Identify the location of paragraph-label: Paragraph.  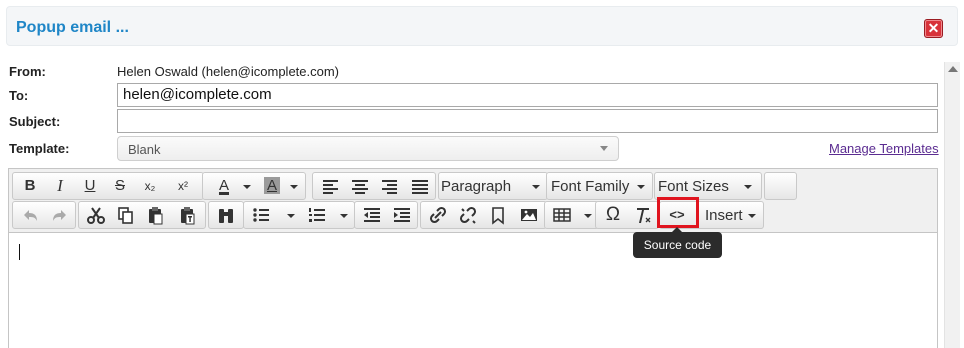
(476, 186).